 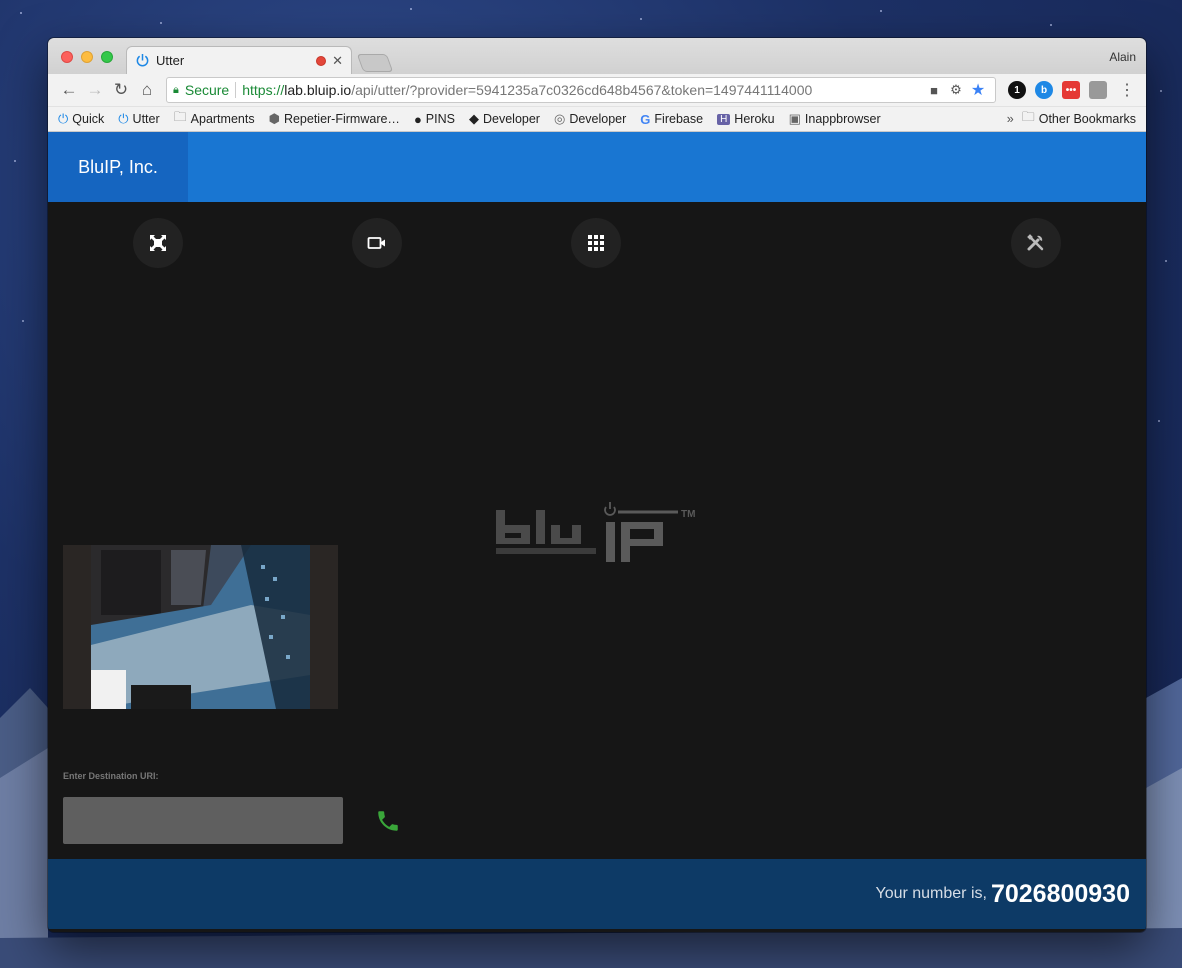 What do you see at coordinates (1098, 90) in the screenshot?
I see `gray-extension-icon` at bounding box center [1098, 90].